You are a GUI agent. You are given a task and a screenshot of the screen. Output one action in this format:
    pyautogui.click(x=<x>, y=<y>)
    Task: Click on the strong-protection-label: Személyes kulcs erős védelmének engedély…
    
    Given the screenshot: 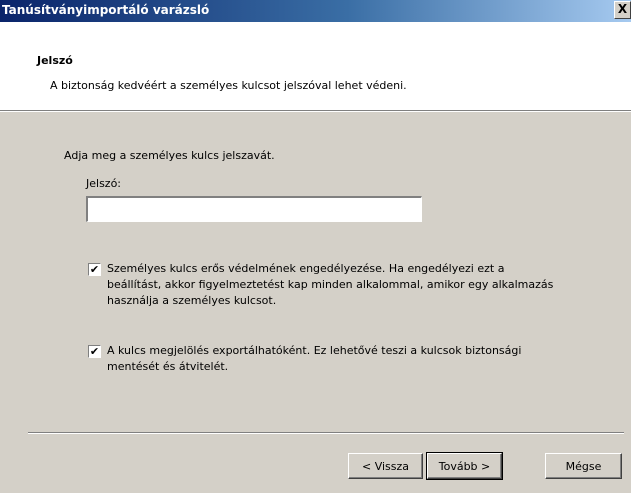 What is the action you would take?
    pyautogui.click(x=357, y=285)
    